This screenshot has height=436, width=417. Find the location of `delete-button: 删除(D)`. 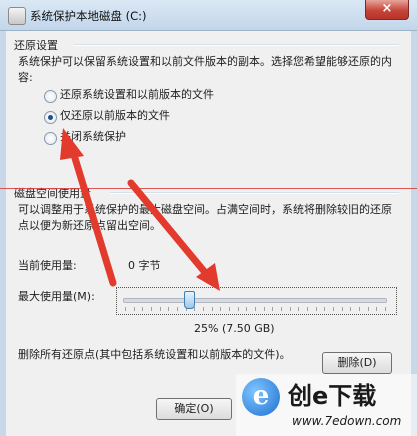

delete-button: 删除(D) is located at coordinates (357, 363).